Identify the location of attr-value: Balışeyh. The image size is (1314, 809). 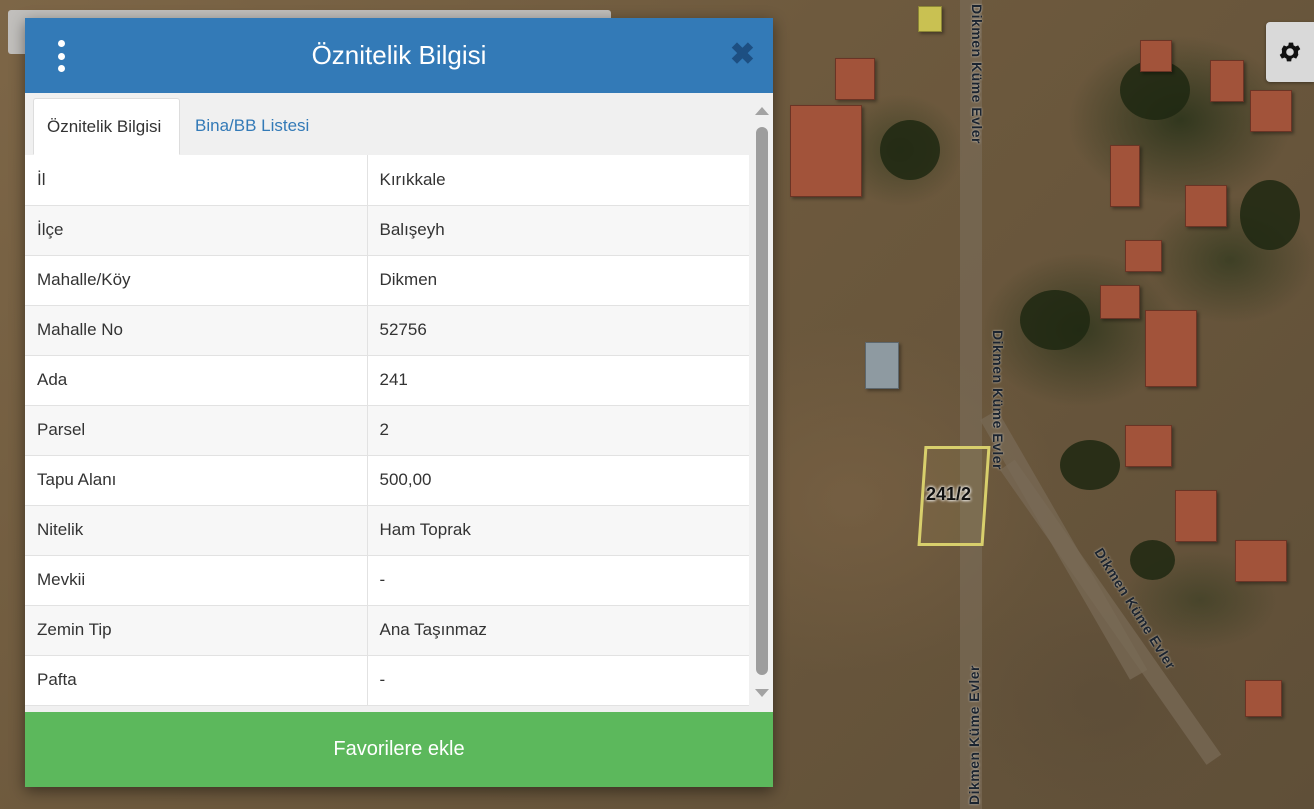
(558, 230).